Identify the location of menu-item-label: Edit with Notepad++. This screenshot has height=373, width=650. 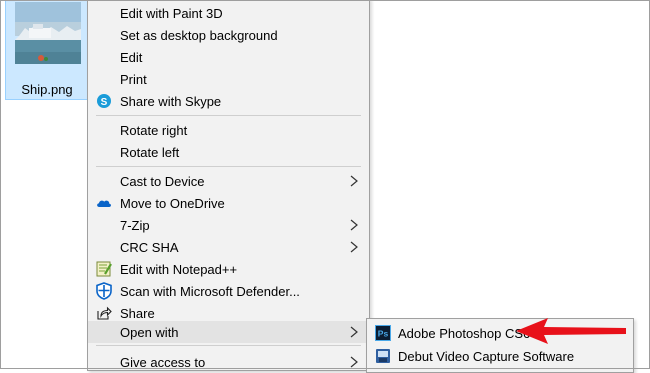
(179, 269).